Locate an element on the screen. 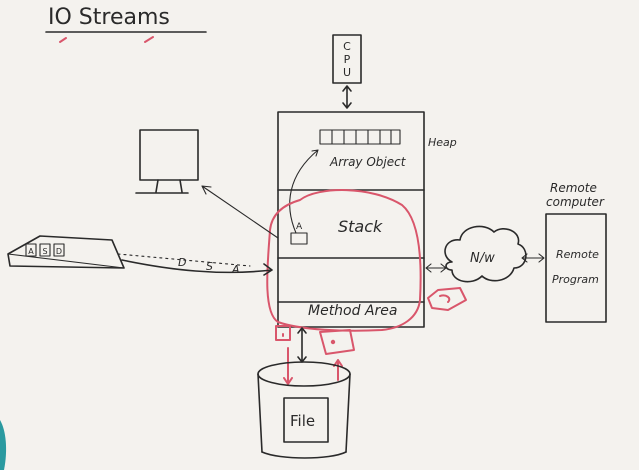 This screenshot has height=470, width=639. output-arrow-monitor is located at coordinates (240, 212).